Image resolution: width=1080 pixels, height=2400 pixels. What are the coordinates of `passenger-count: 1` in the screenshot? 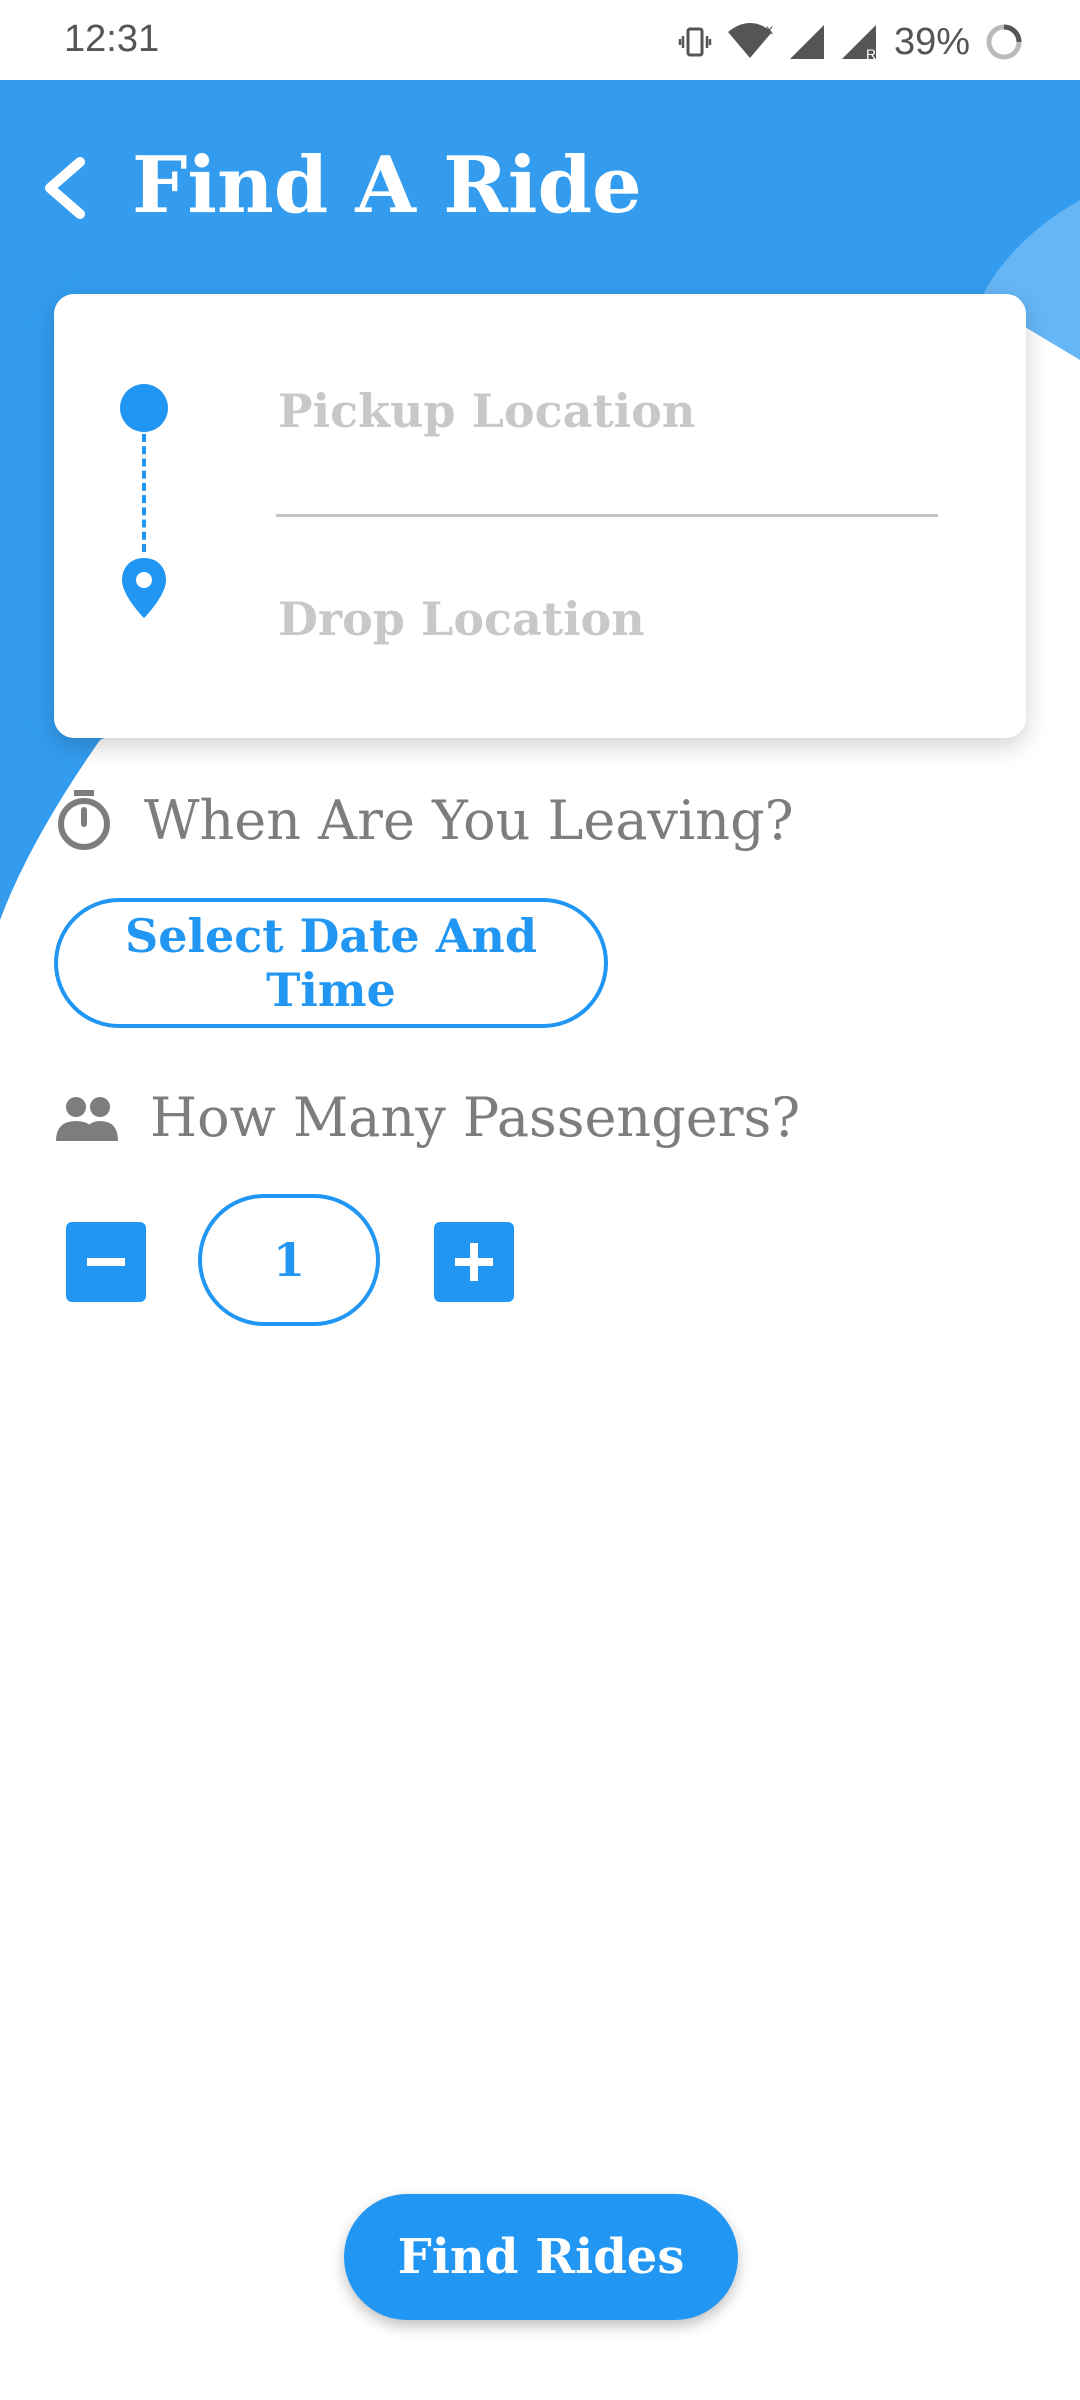 It's located at (289, 1260).